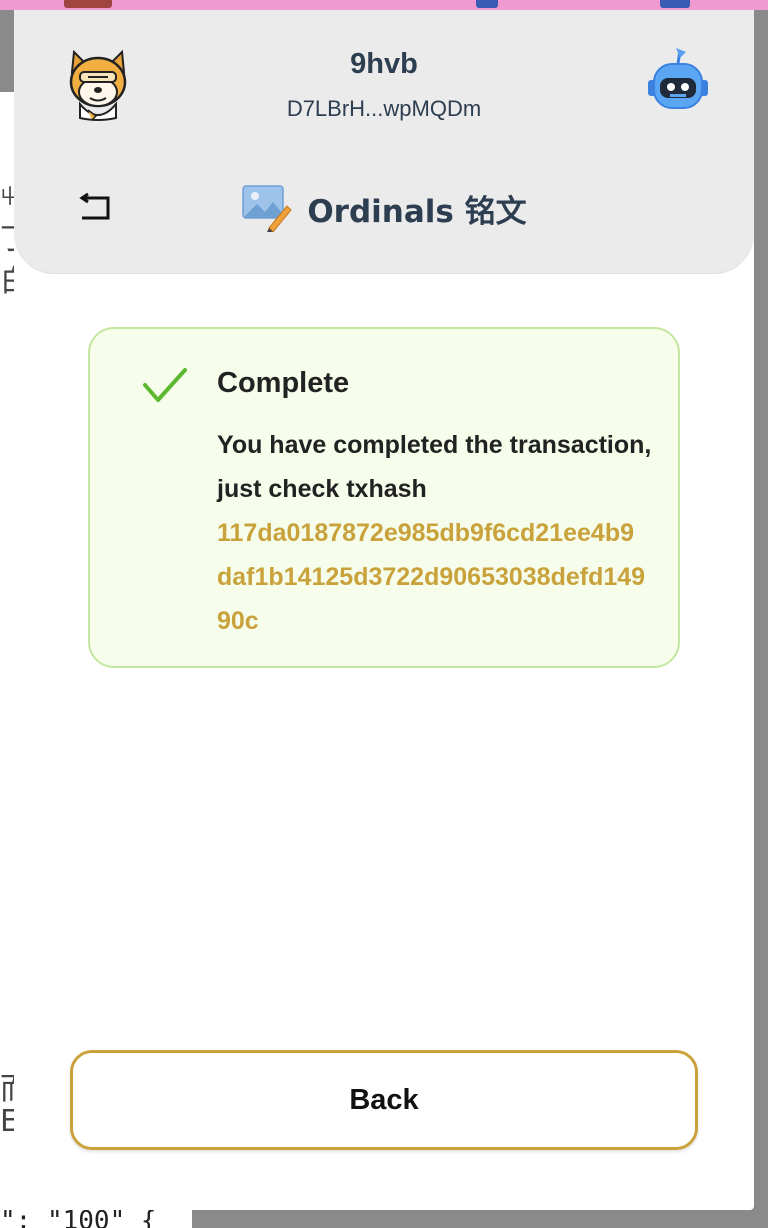  Describe the element at coordinates (384, 109) in the screenshot. I see `wallet-address: D7LBrH...wpMQDm` at that location.